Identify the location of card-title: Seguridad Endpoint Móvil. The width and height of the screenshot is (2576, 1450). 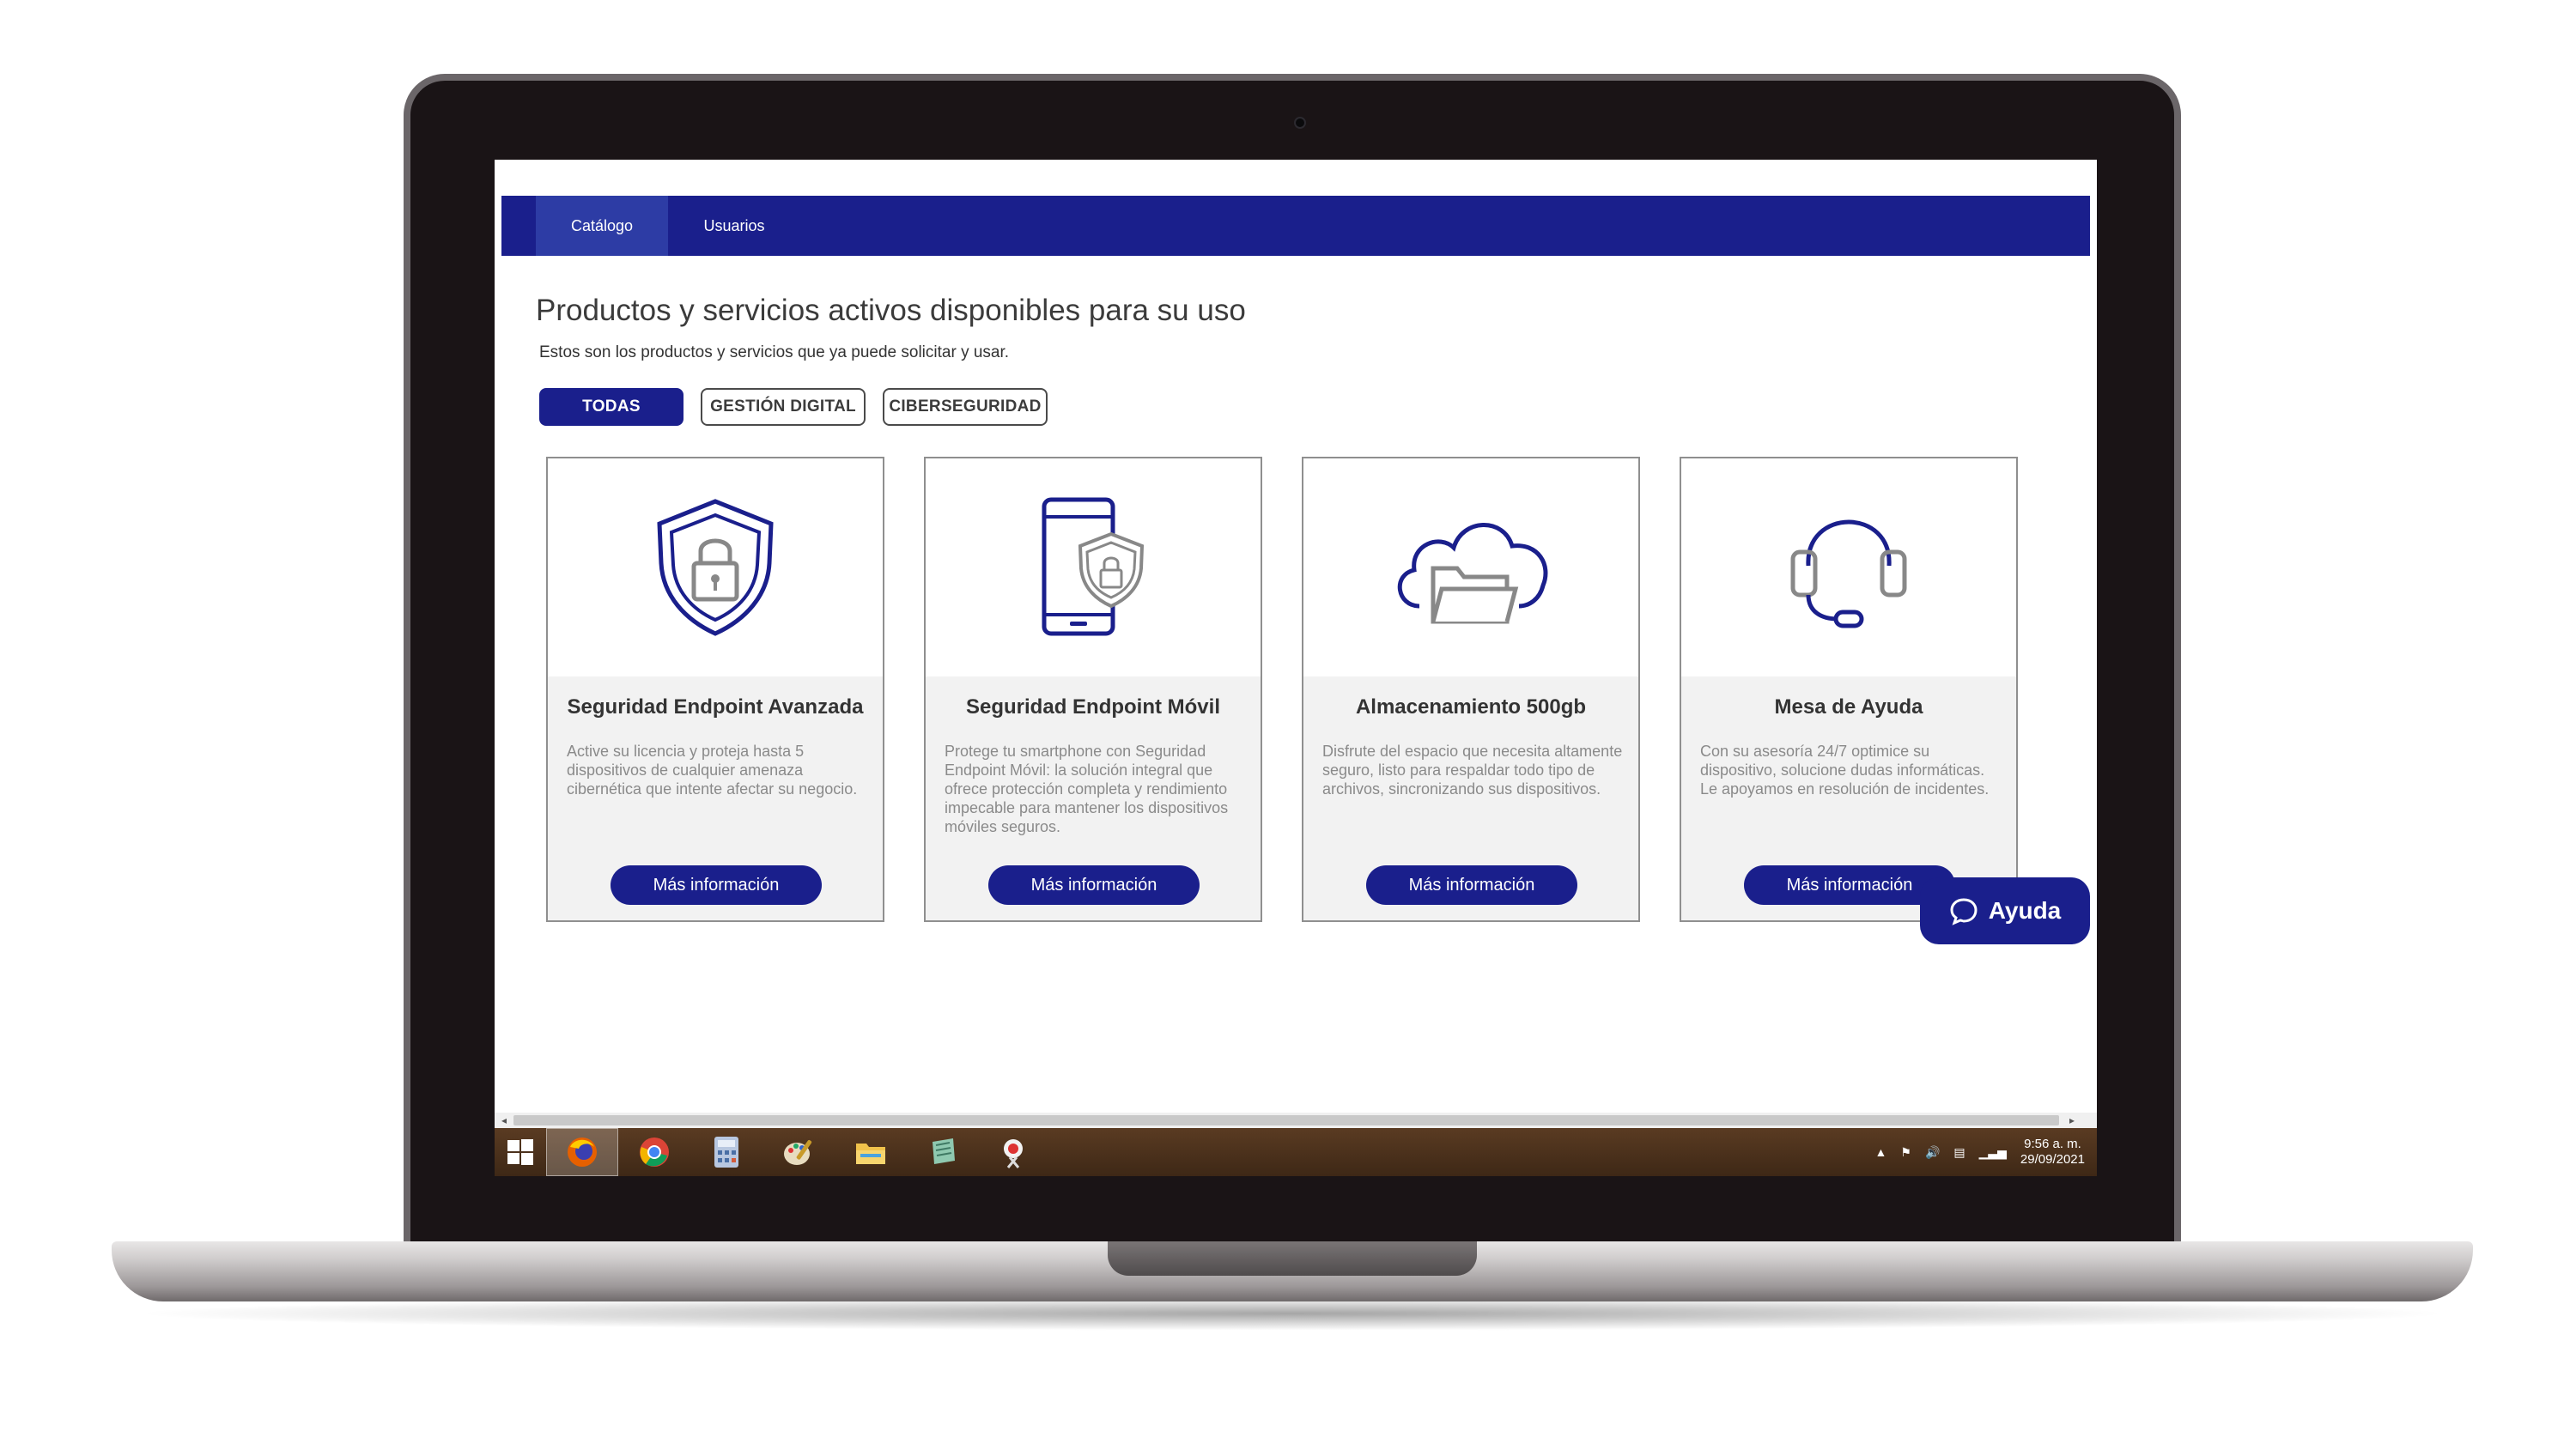
(1093, 707).